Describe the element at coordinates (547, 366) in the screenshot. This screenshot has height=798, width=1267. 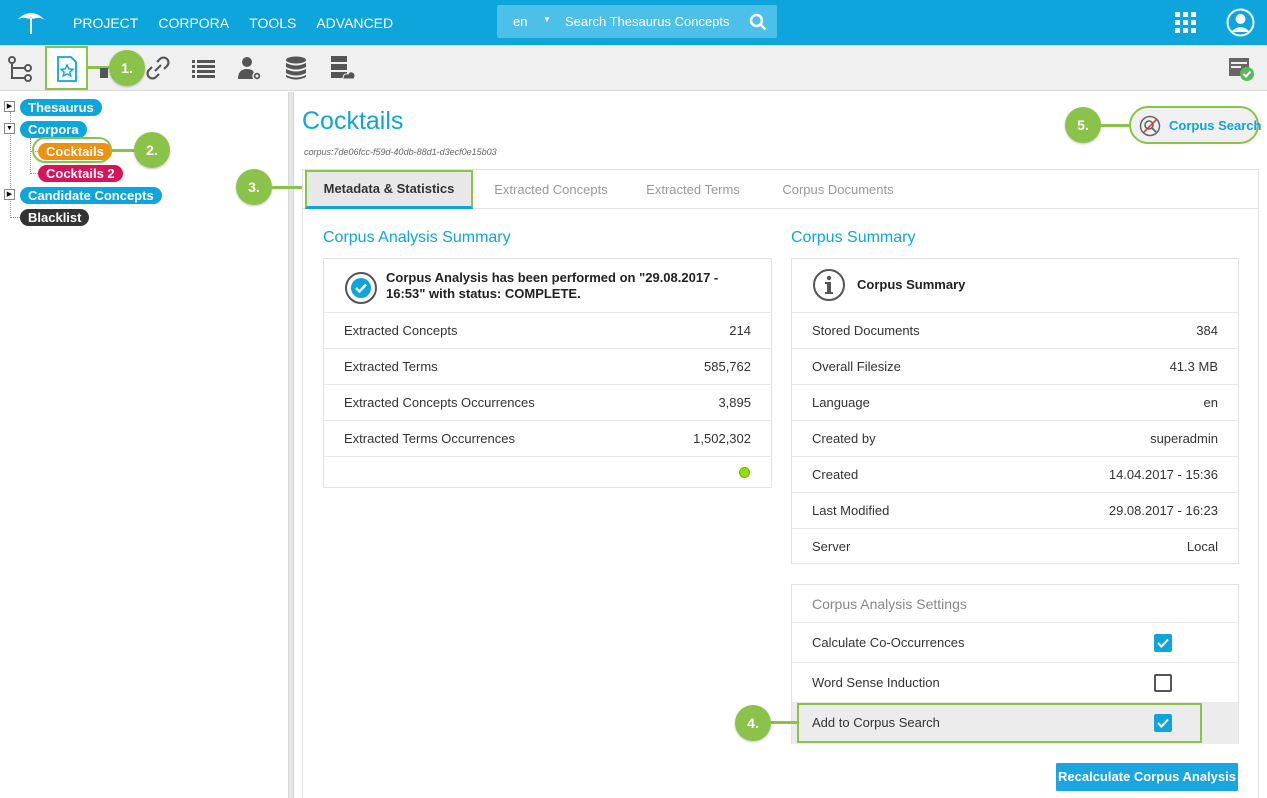
I see `table-row: Extracted Terms 585,762` at that location.